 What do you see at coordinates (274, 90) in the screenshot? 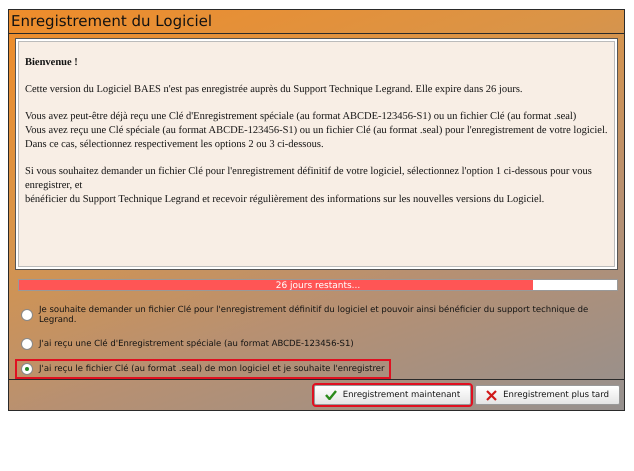
I see `message-paragraph: Cette version du Logiciel BAES n'est pas enregistrée auprès du Support Technique Legrand. Elle expire dans 26 jours.` at bounding box center [274, 90].